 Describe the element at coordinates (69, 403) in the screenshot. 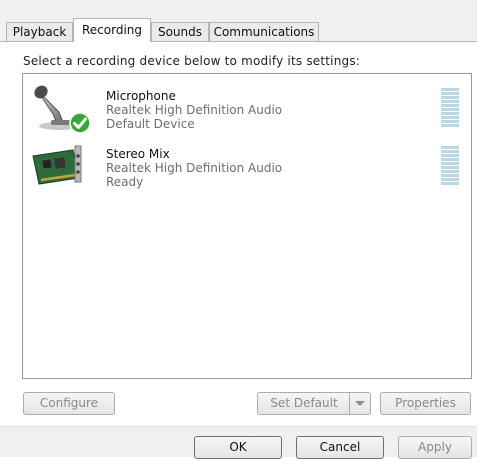

I see `configure-button: Configure` at that location.